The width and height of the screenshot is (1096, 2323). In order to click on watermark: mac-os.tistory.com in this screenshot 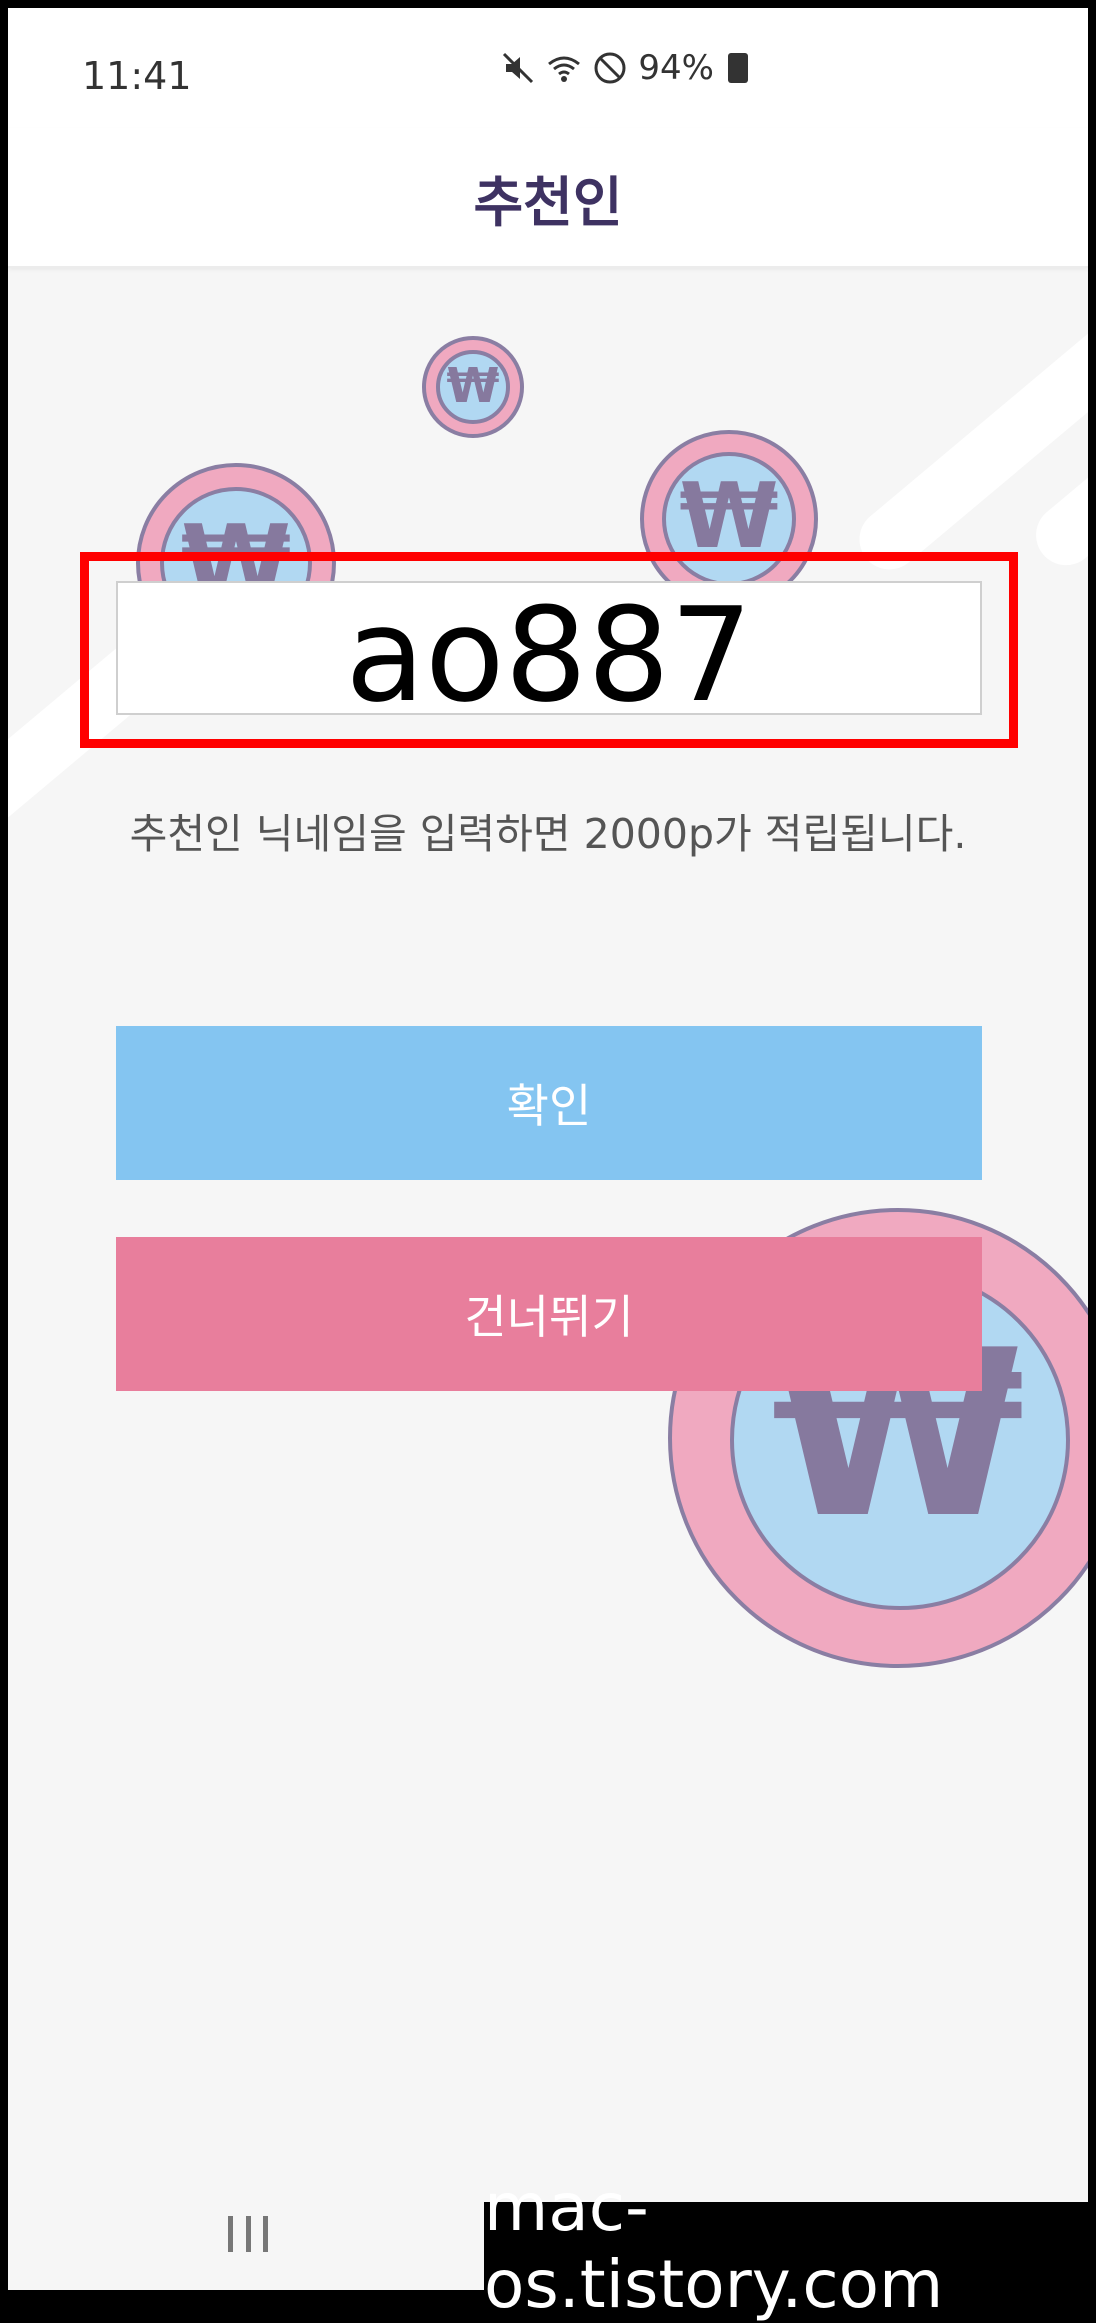, I will do `click(786, 2246)`.